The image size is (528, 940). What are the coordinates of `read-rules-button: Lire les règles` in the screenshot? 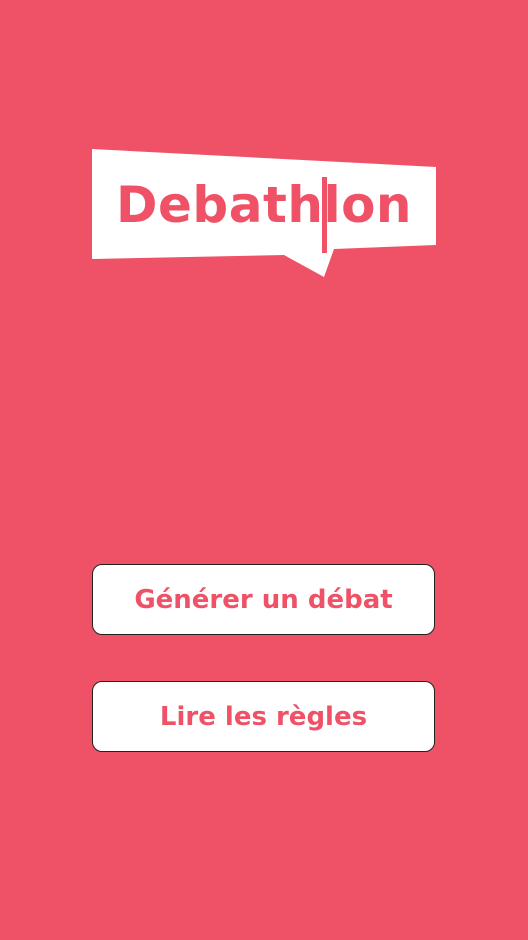 It's located at (263, 716).